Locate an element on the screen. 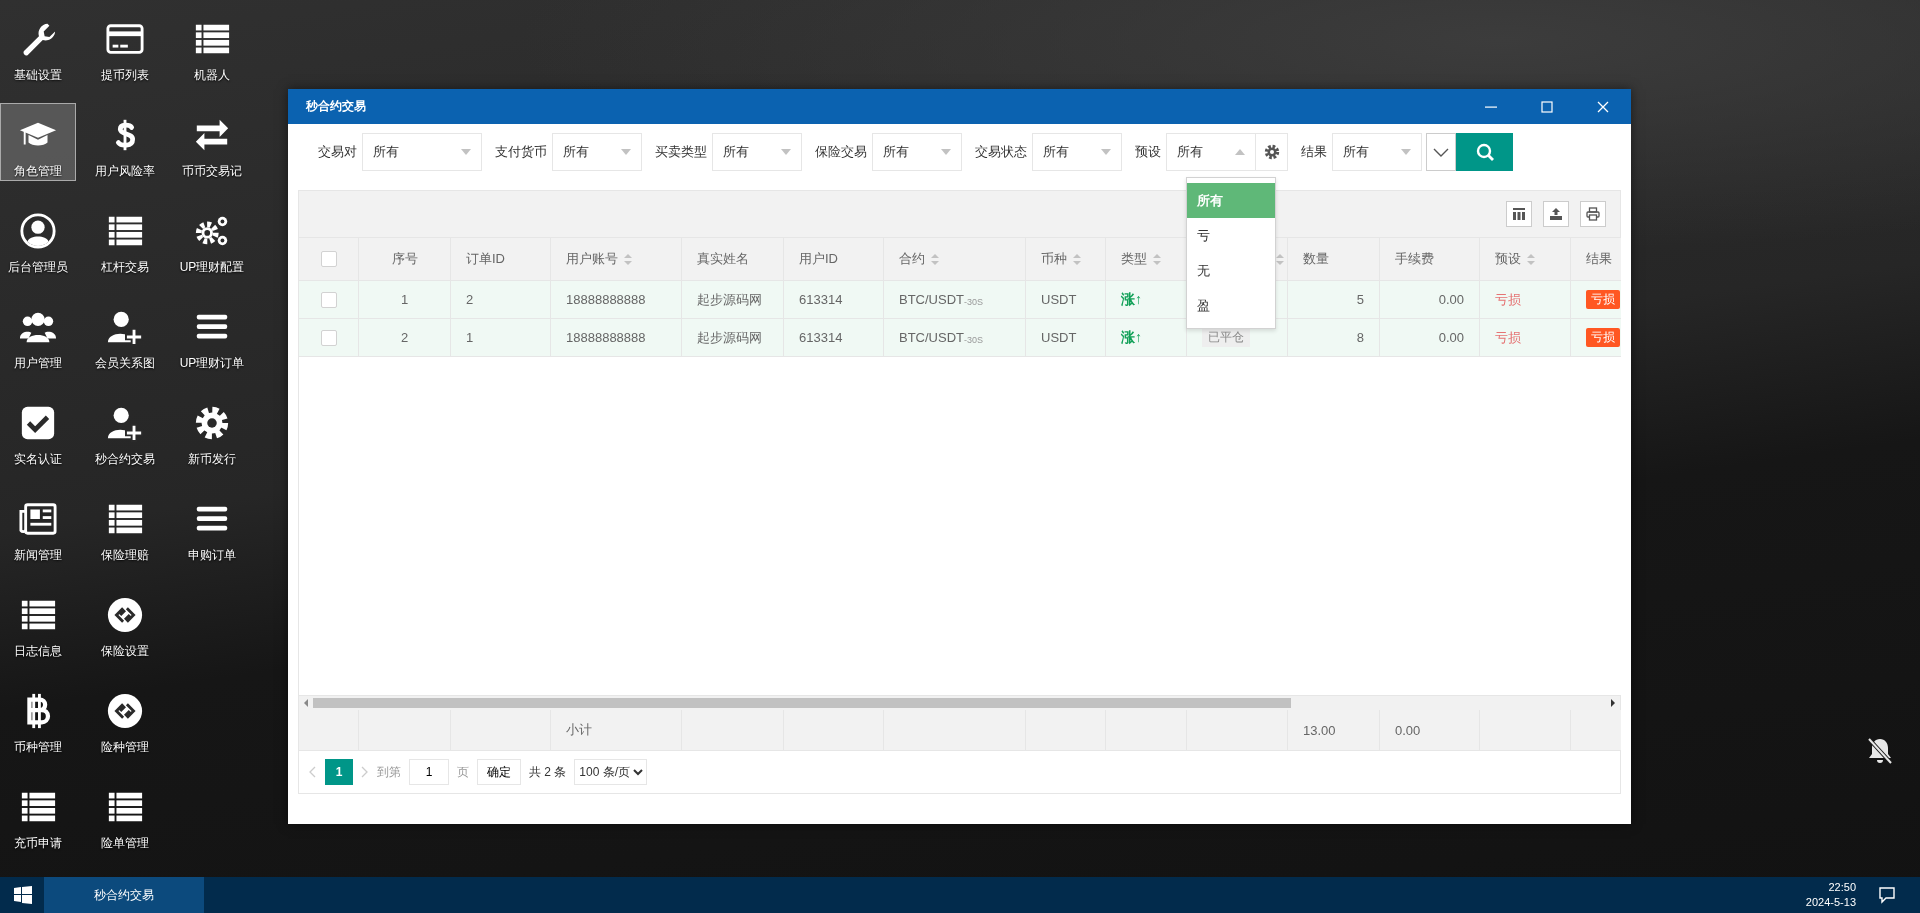  desktop-shortcut: 用户风险率 is located at coordinates (125, 142).